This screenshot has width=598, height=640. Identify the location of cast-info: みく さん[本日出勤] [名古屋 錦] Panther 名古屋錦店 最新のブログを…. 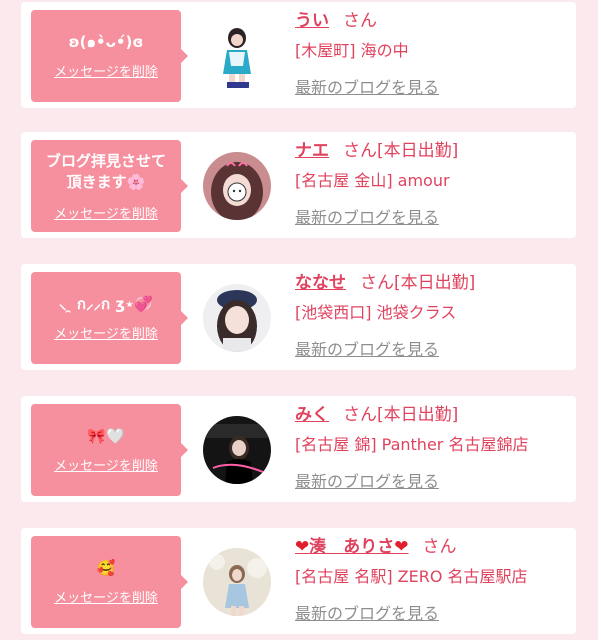
(431, 447).